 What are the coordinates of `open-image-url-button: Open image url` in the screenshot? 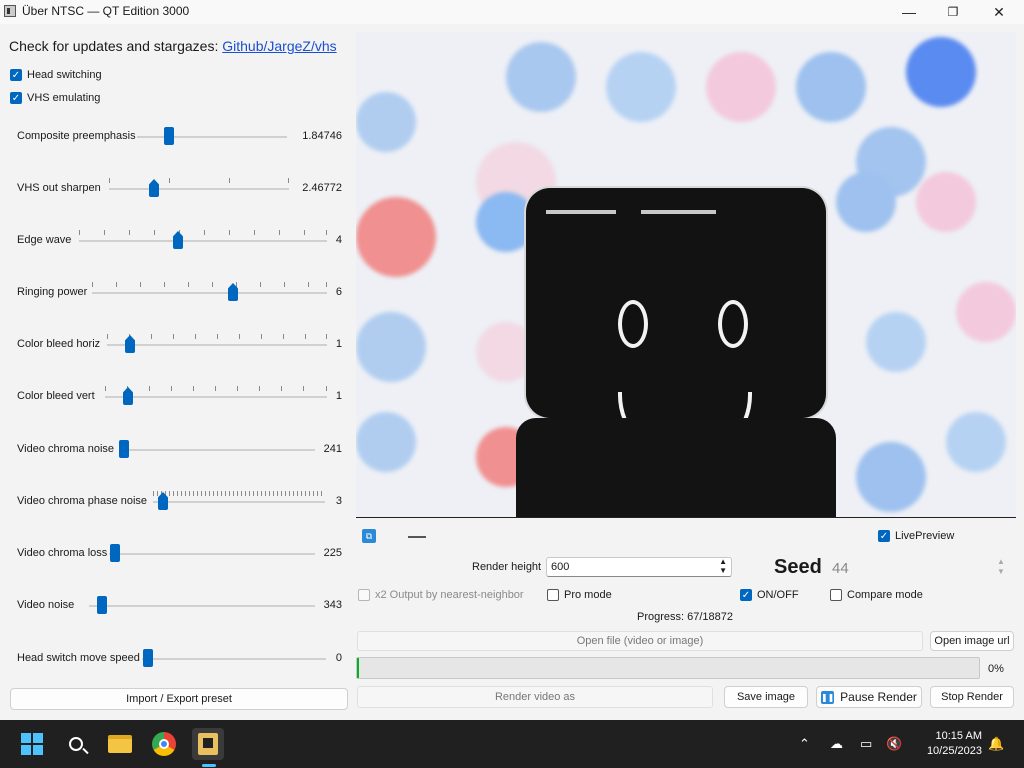 It's located at (972, 641).